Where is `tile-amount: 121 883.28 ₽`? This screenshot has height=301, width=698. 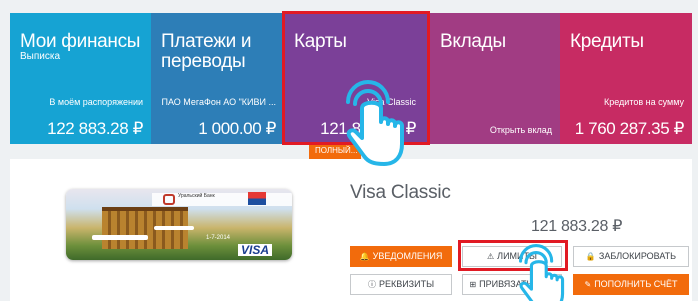 tile-amount: 121 883.28 ₽ is located at coordinates (368, 128).